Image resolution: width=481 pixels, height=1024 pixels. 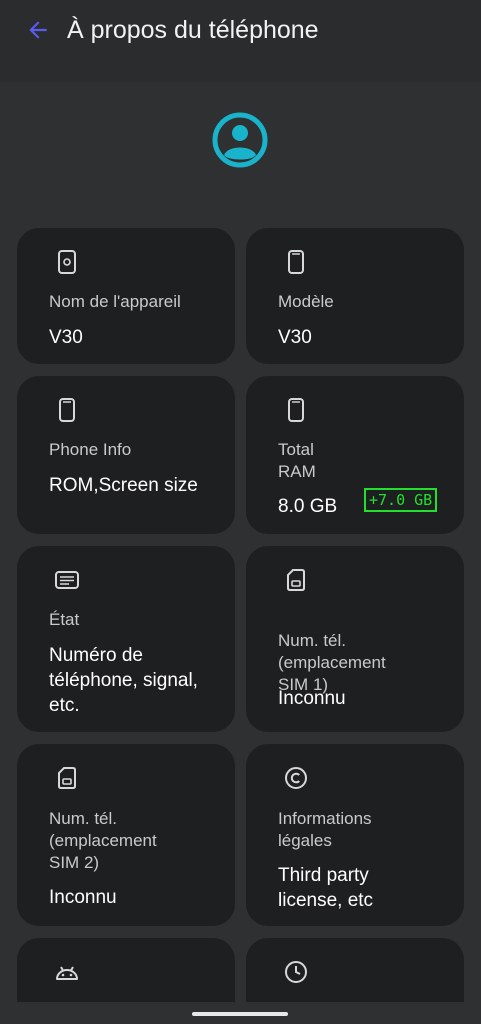 I want to click on card-total-ram: Total RAM 8.0 GB +7.0 GB, so click(x=355, y=455).